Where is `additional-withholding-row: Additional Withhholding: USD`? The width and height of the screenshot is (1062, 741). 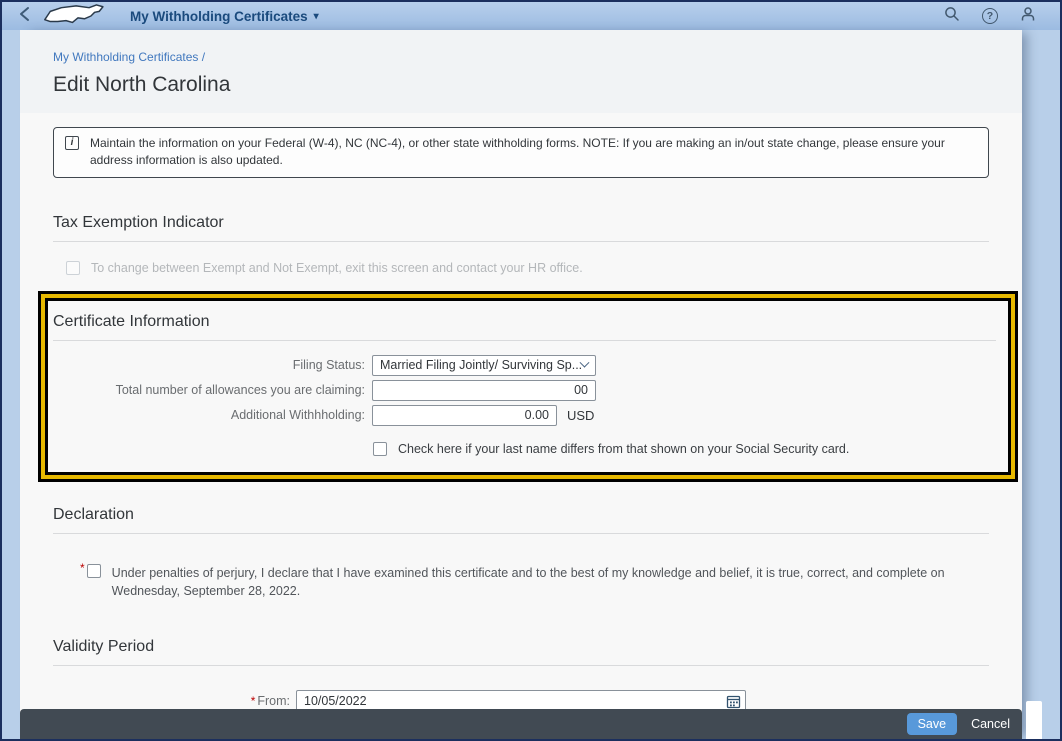
additional-withholding-row: Additional Withhholding: USD is located at coordinates (524, 415).